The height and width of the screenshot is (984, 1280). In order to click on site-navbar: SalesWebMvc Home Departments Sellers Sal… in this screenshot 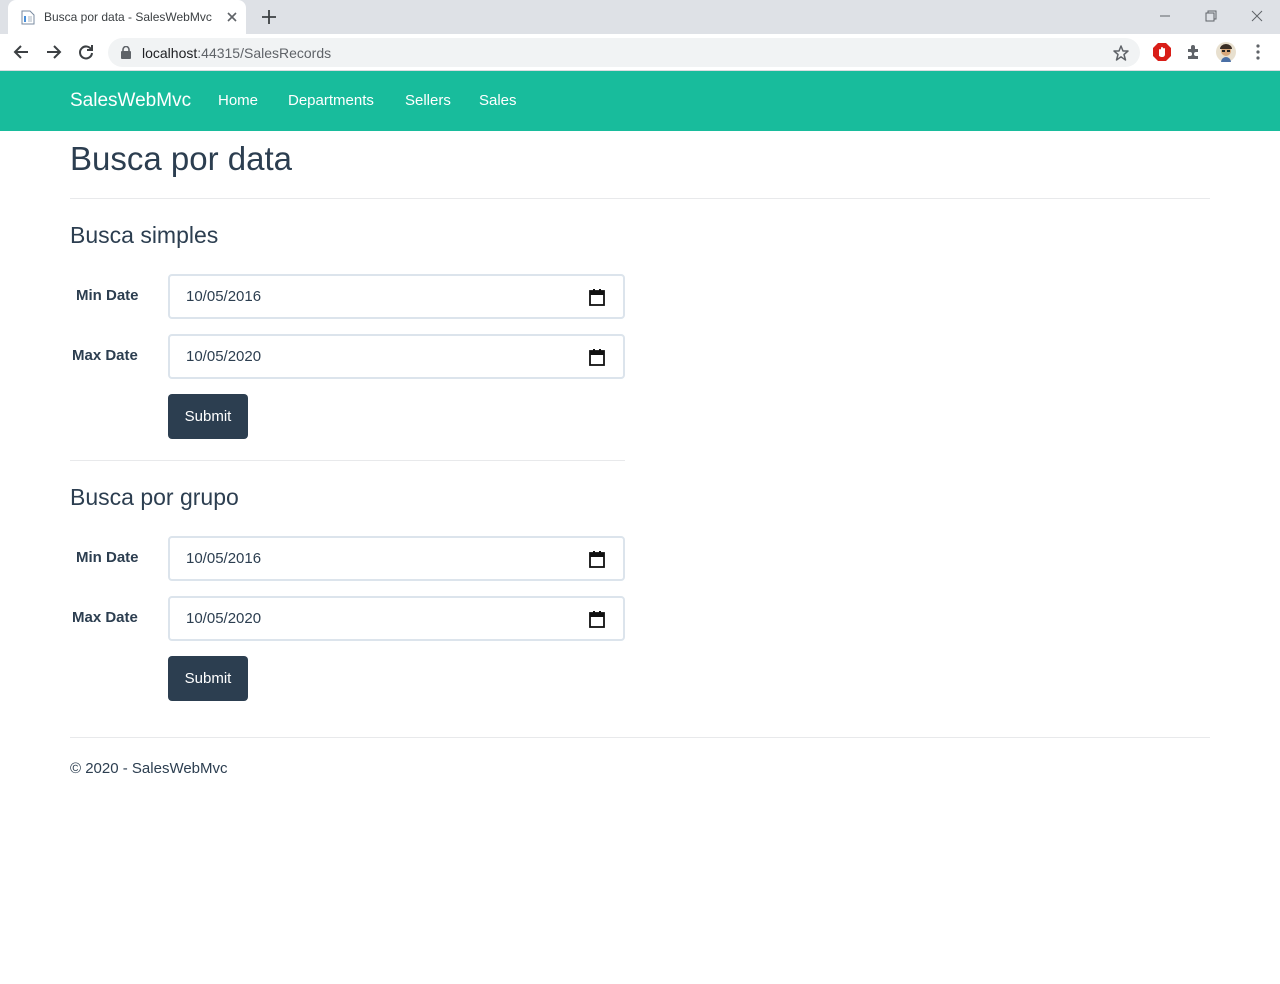, I will do `click(640, 101)`.